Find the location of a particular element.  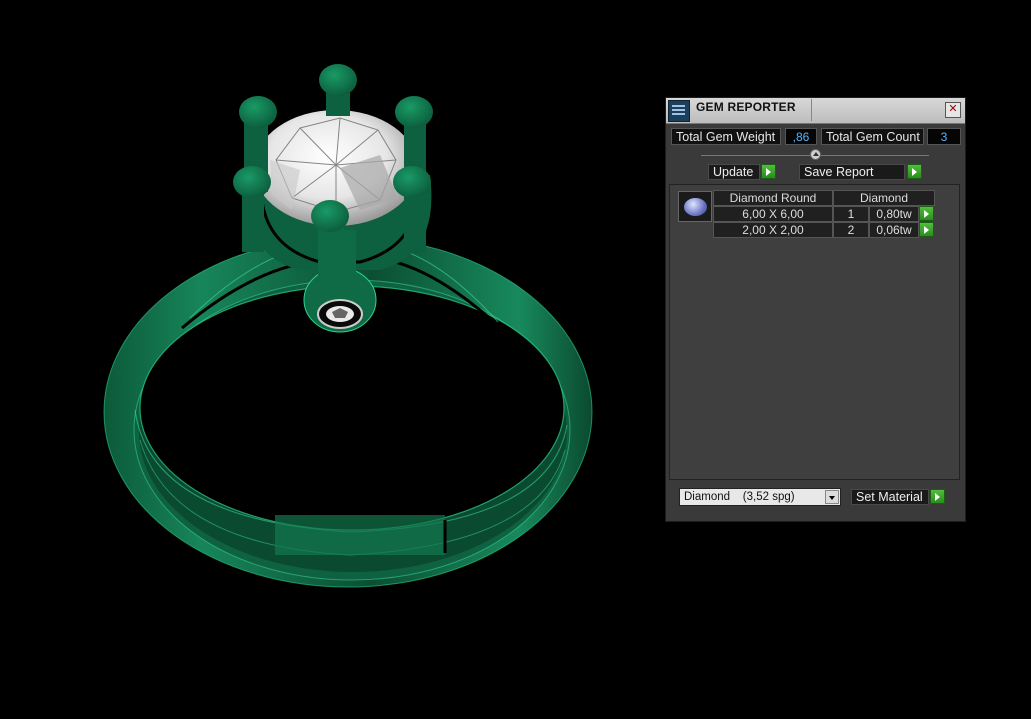

total-gem-count-value: 3 is located at coordinates (944, 136).